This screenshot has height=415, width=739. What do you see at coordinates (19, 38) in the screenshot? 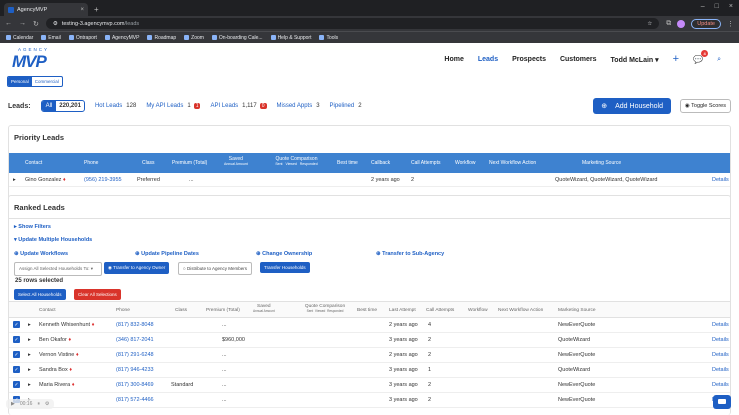
I see `bookmark-item: Calendar` at bounding box center [19, 38].